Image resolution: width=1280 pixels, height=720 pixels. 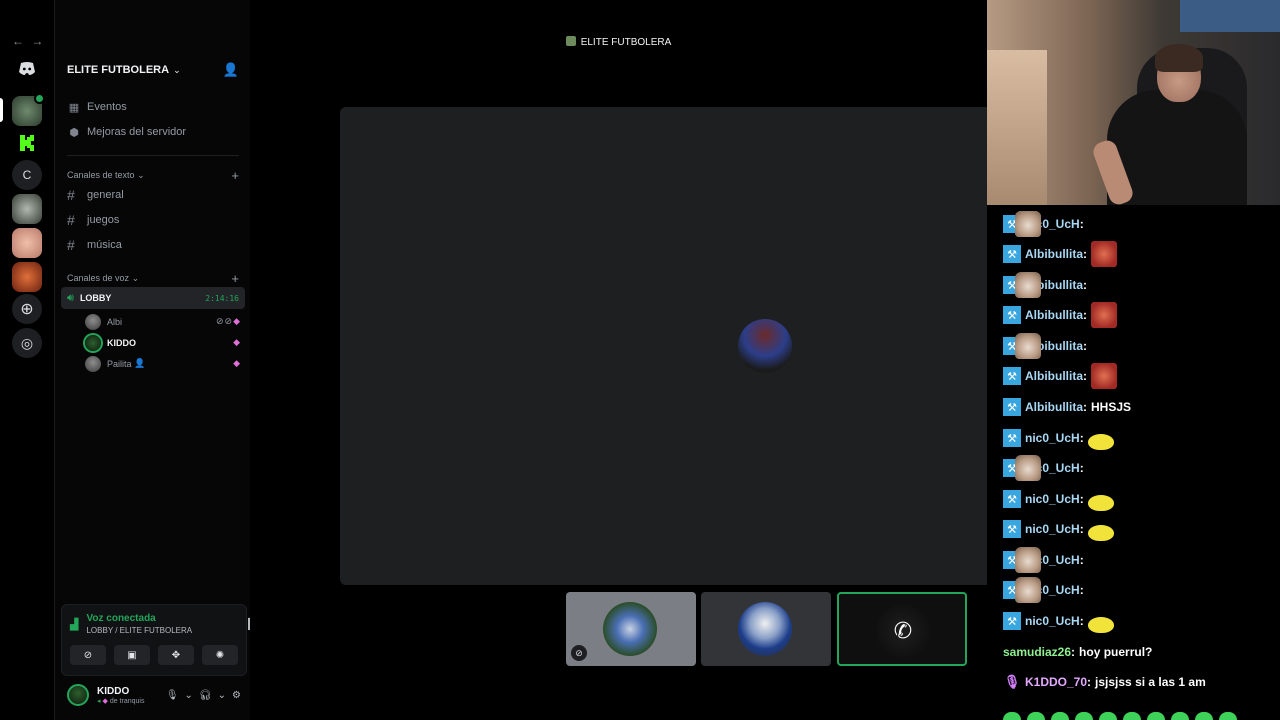 What do you see at coordinates (1104, 682) in the screenshot?
I see `chat-message: 🎙︎ K1DDO_70: jsjsjss si a las 1 am` at bounding box center [1104, 682].